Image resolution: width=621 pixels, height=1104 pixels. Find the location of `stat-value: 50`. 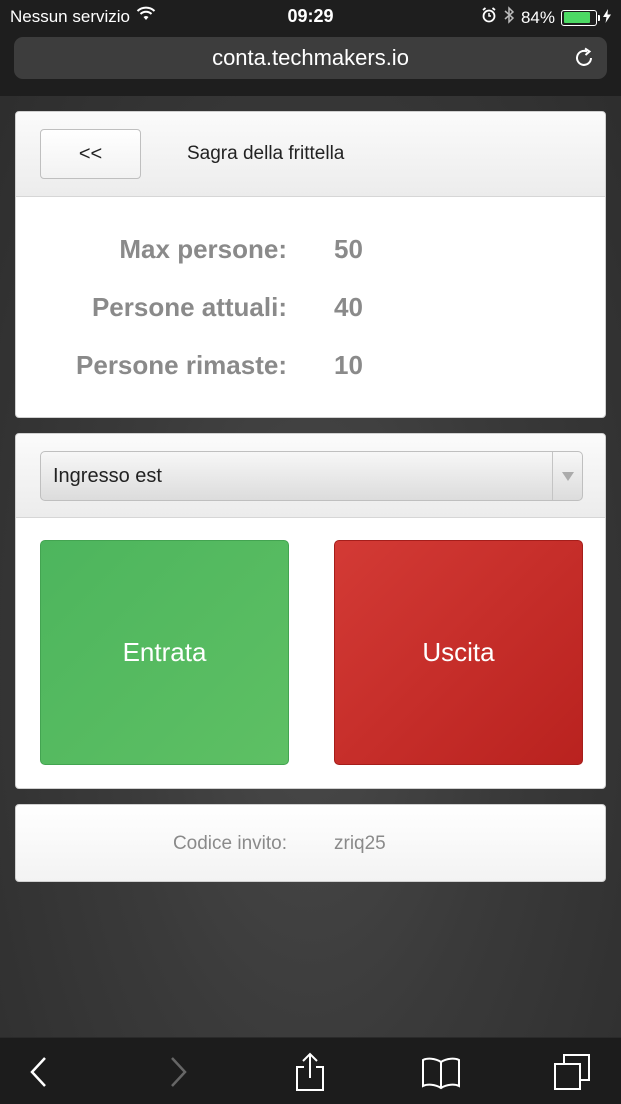

stat-value: 50 is located at coordinates (348, 249).